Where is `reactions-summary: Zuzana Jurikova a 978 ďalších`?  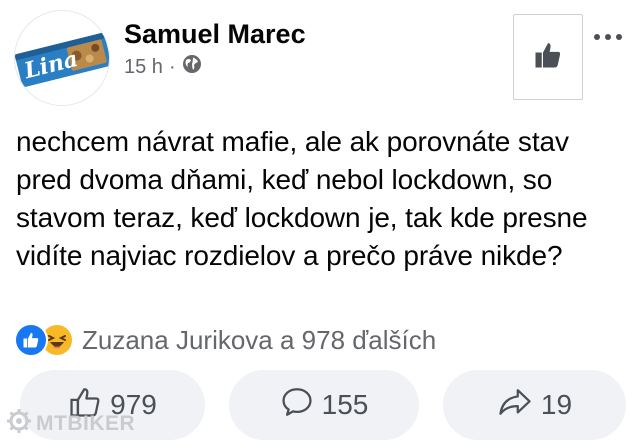
reactions-summary: Zuzana Jurikova a 978 ďalších is located at coordinates (225, 340).